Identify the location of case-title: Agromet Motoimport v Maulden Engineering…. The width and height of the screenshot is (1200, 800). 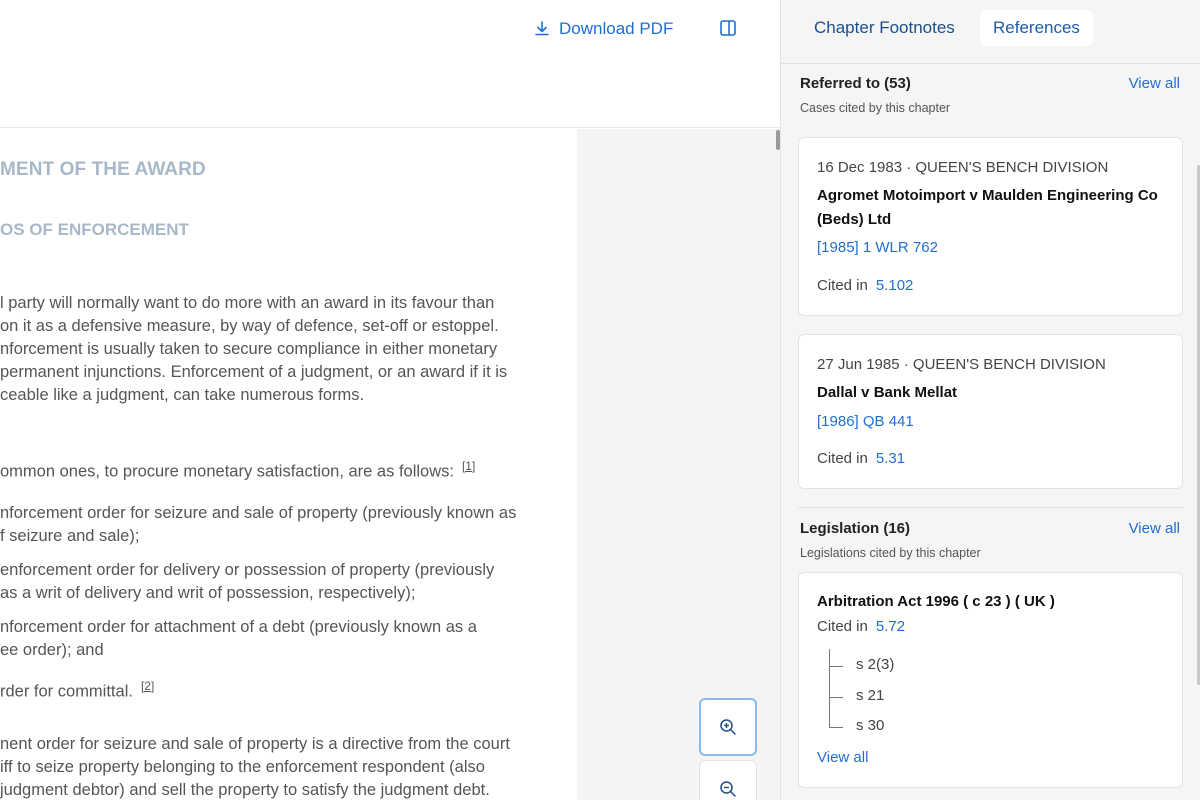
(987, 207).